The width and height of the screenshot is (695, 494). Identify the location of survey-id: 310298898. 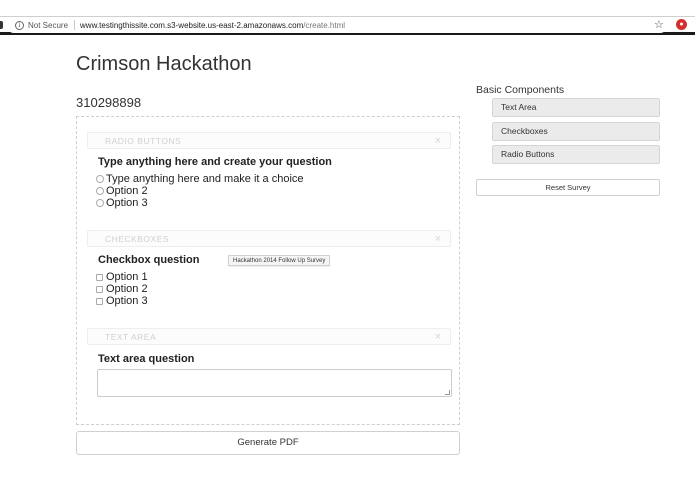
(109, 102).